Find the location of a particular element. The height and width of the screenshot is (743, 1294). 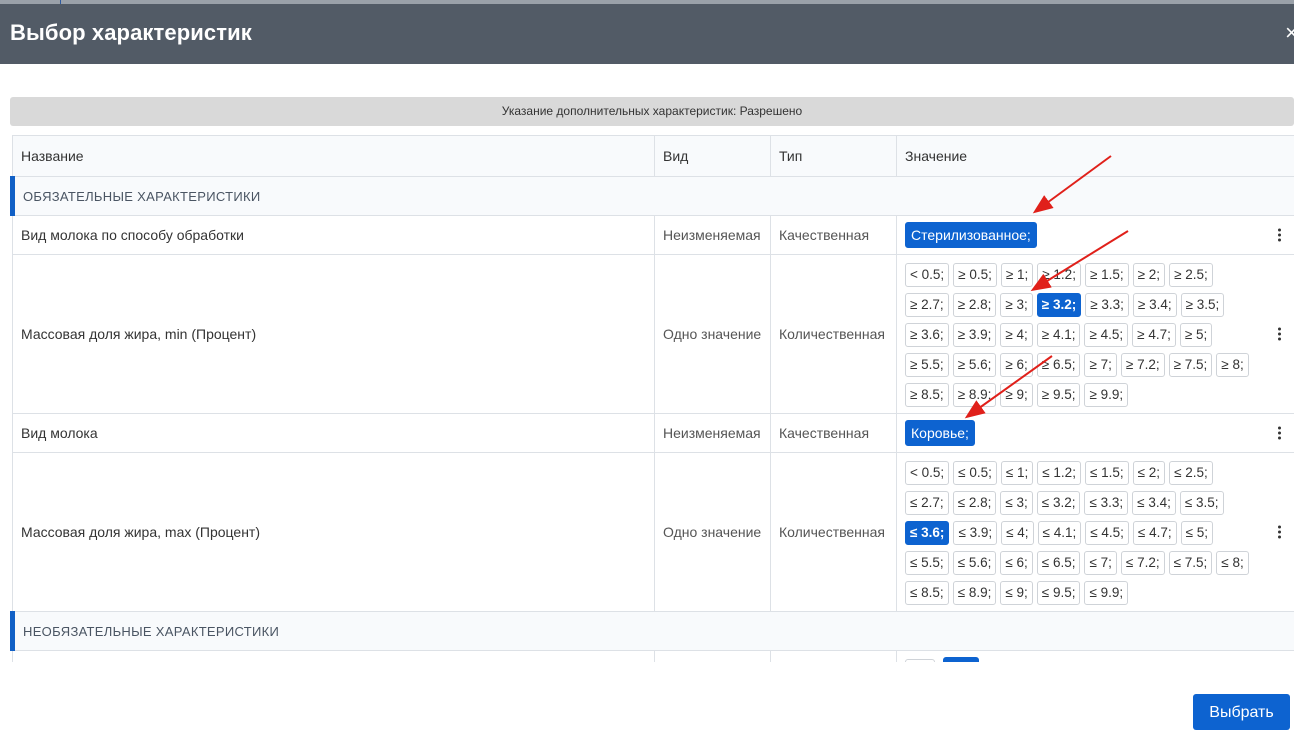

value-chip: ≤ 3.3; is located at coordinates (1106, 502).